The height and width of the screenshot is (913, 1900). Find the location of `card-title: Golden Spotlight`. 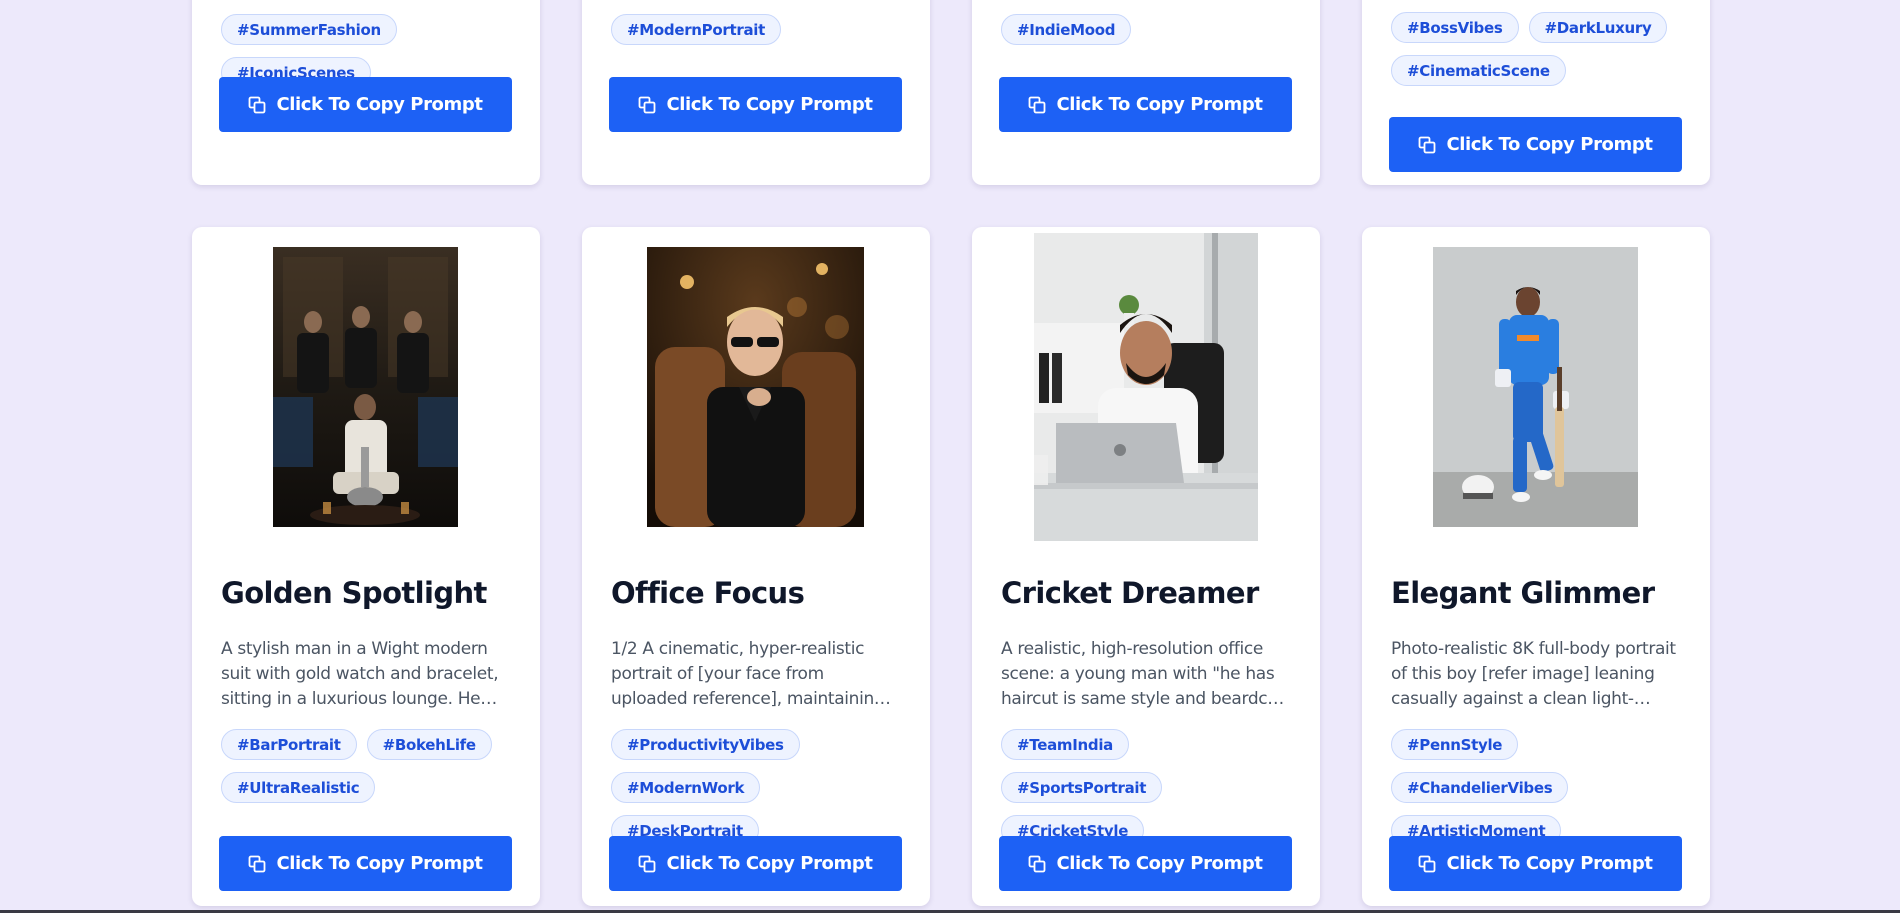

card-title: Golden Spotlight is located at coordinates (354, 593).